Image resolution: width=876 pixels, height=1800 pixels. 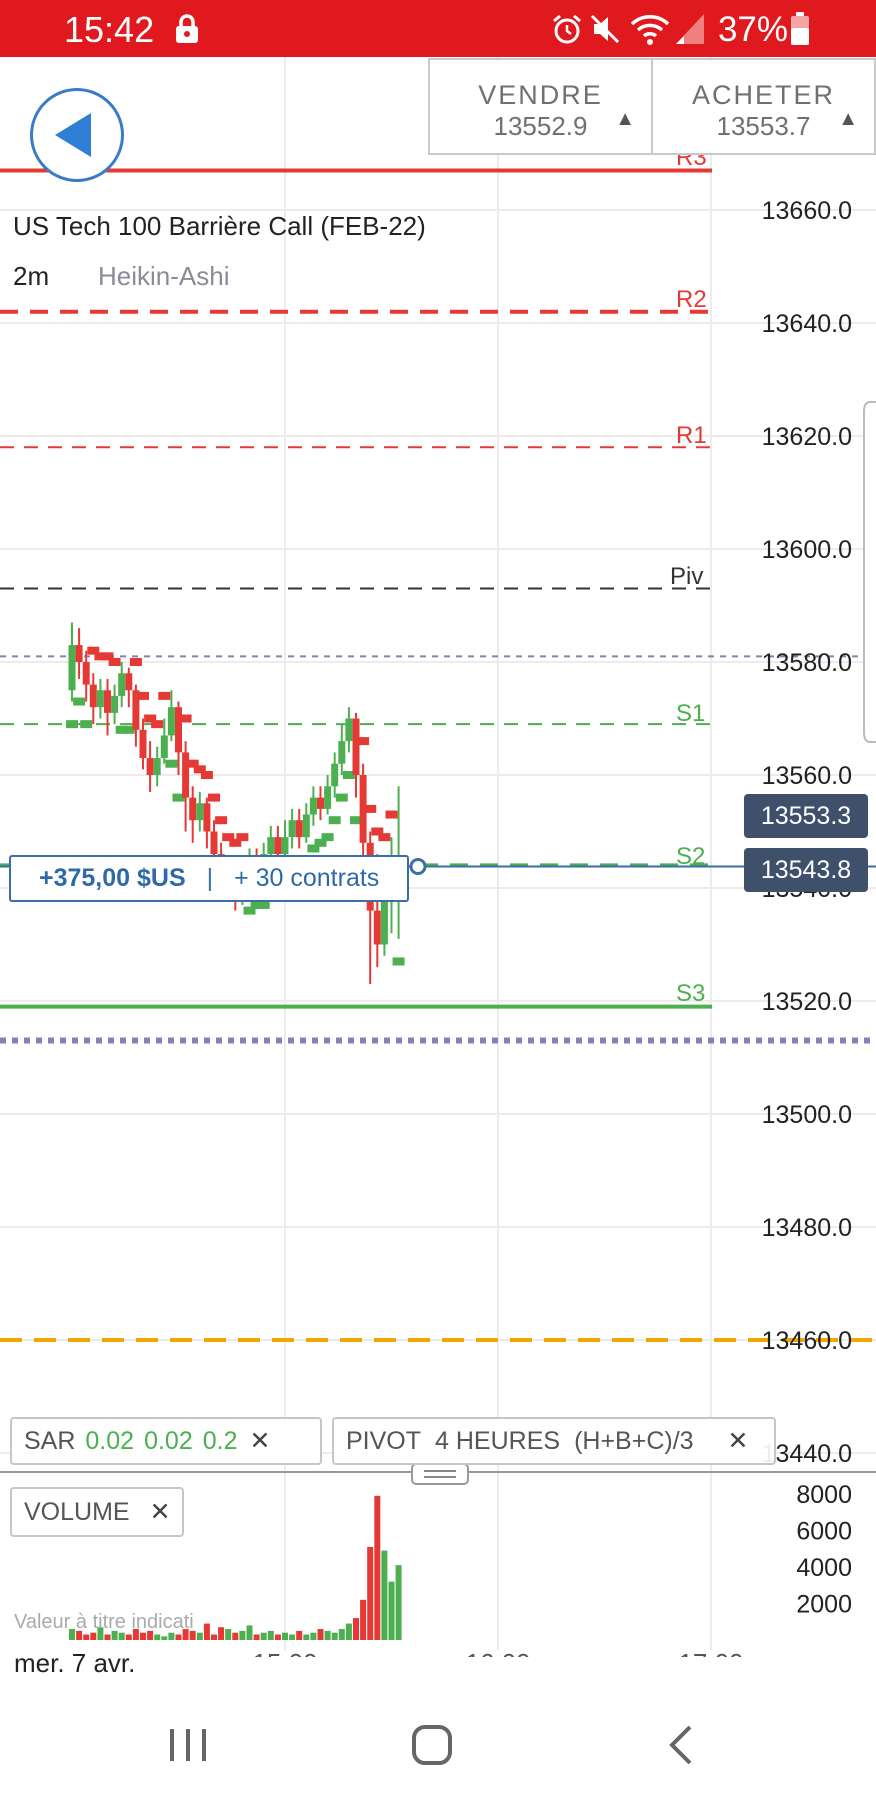 What do you see at coordinates (164, 276) in the screenshot?
I see `chart-type-selector: Heikin-Ashi` at bounding box center [164, 276].